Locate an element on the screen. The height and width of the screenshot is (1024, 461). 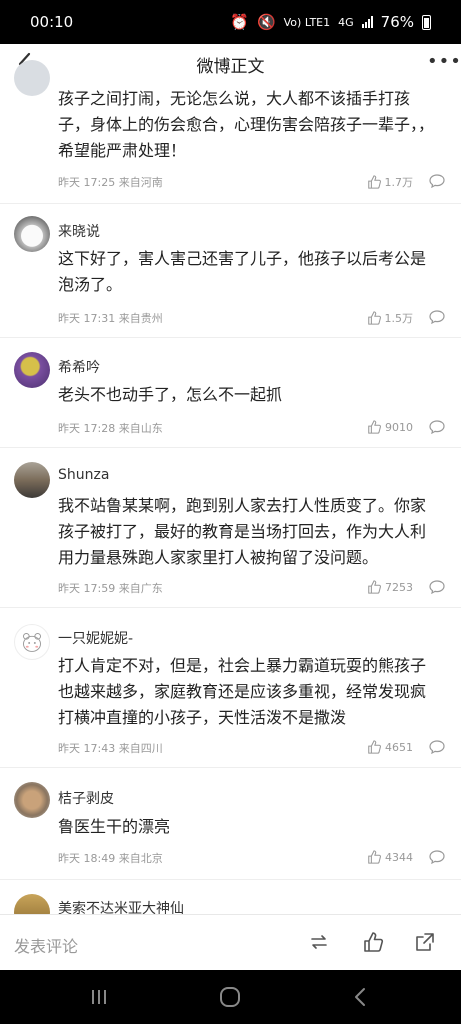
like-button: 1.7万 is located at coordinates (390, 182).